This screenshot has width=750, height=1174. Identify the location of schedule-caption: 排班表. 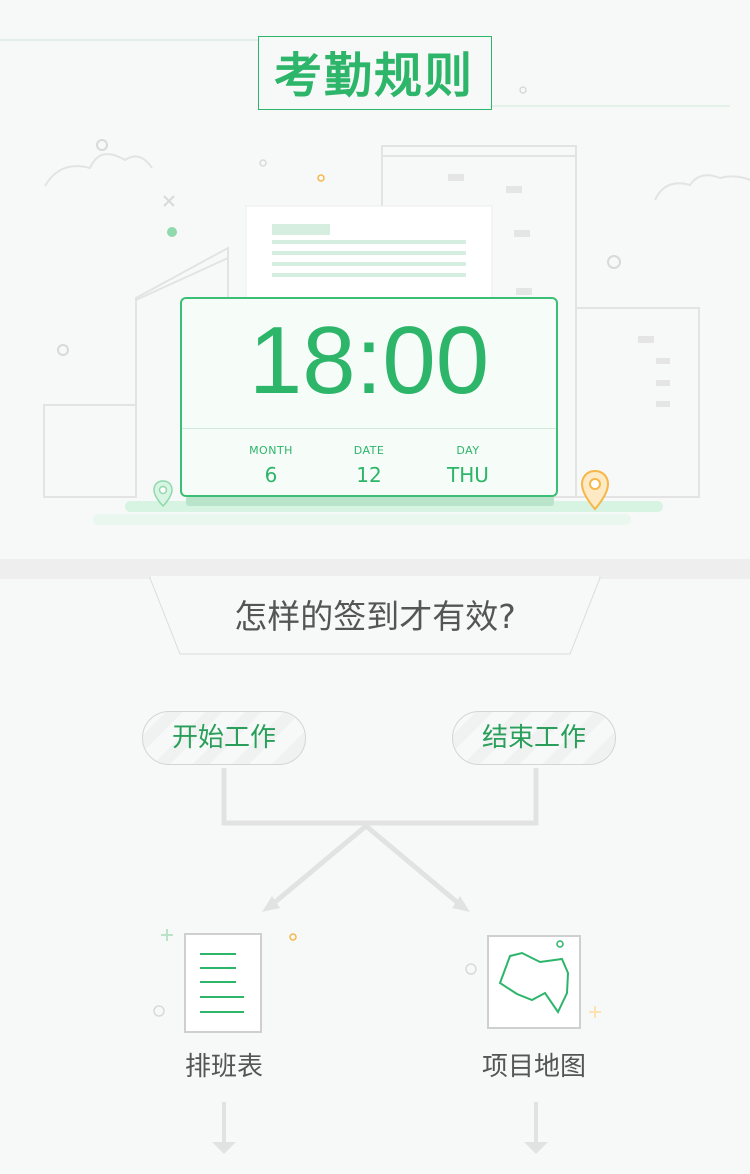
(223, 1067).